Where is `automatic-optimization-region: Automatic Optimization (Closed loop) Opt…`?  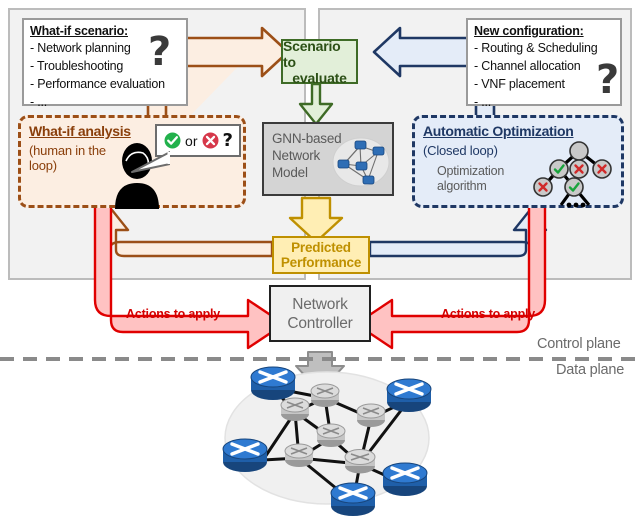 automatic-optimization-region: Automatic Optimization (Closed loop) Opt… is located at coordinates (518, 161).